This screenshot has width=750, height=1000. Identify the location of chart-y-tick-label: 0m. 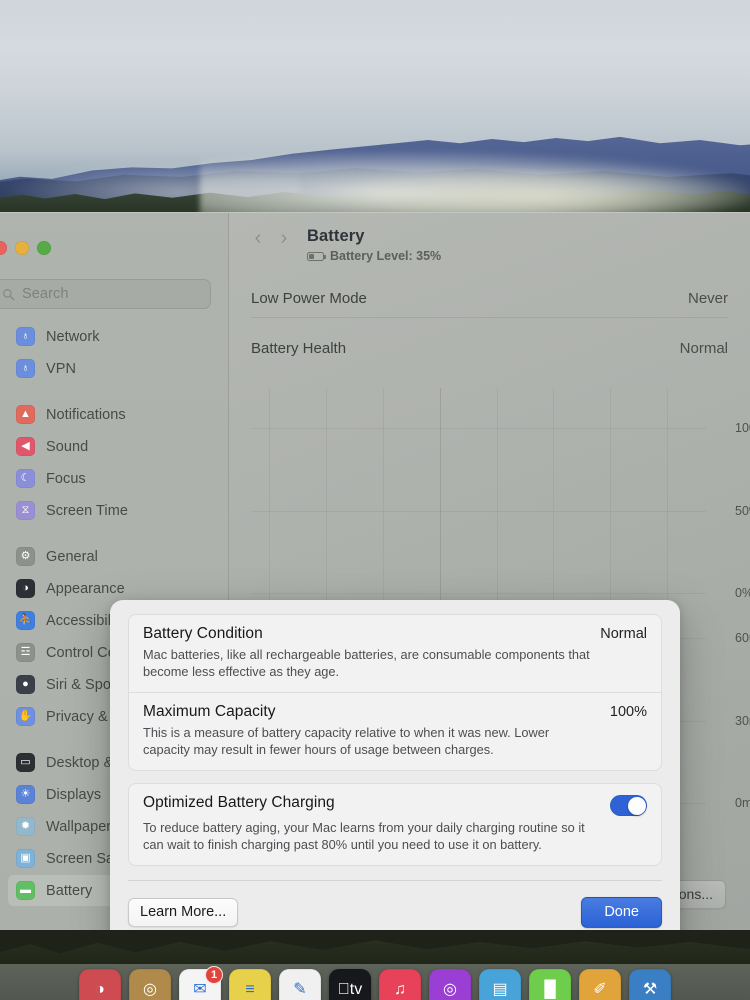
(742, 803).